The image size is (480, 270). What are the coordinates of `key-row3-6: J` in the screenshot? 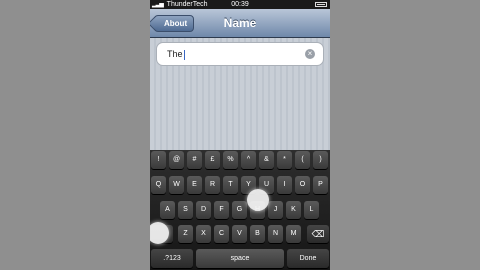 It's located at (275, 210).